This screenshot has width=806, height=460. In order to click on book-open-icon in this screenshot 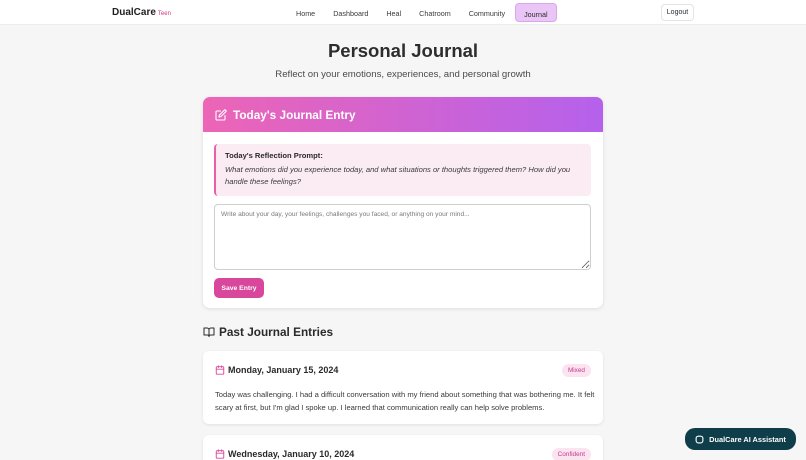, I will do `click(209, 332)`.